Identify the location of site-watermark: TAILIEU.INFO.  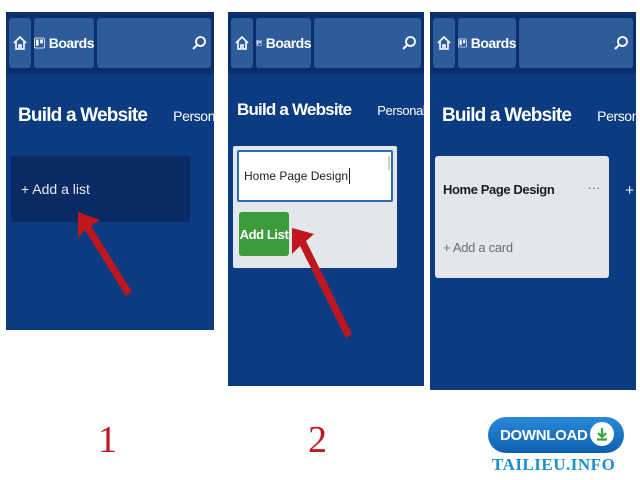
(554, 464).